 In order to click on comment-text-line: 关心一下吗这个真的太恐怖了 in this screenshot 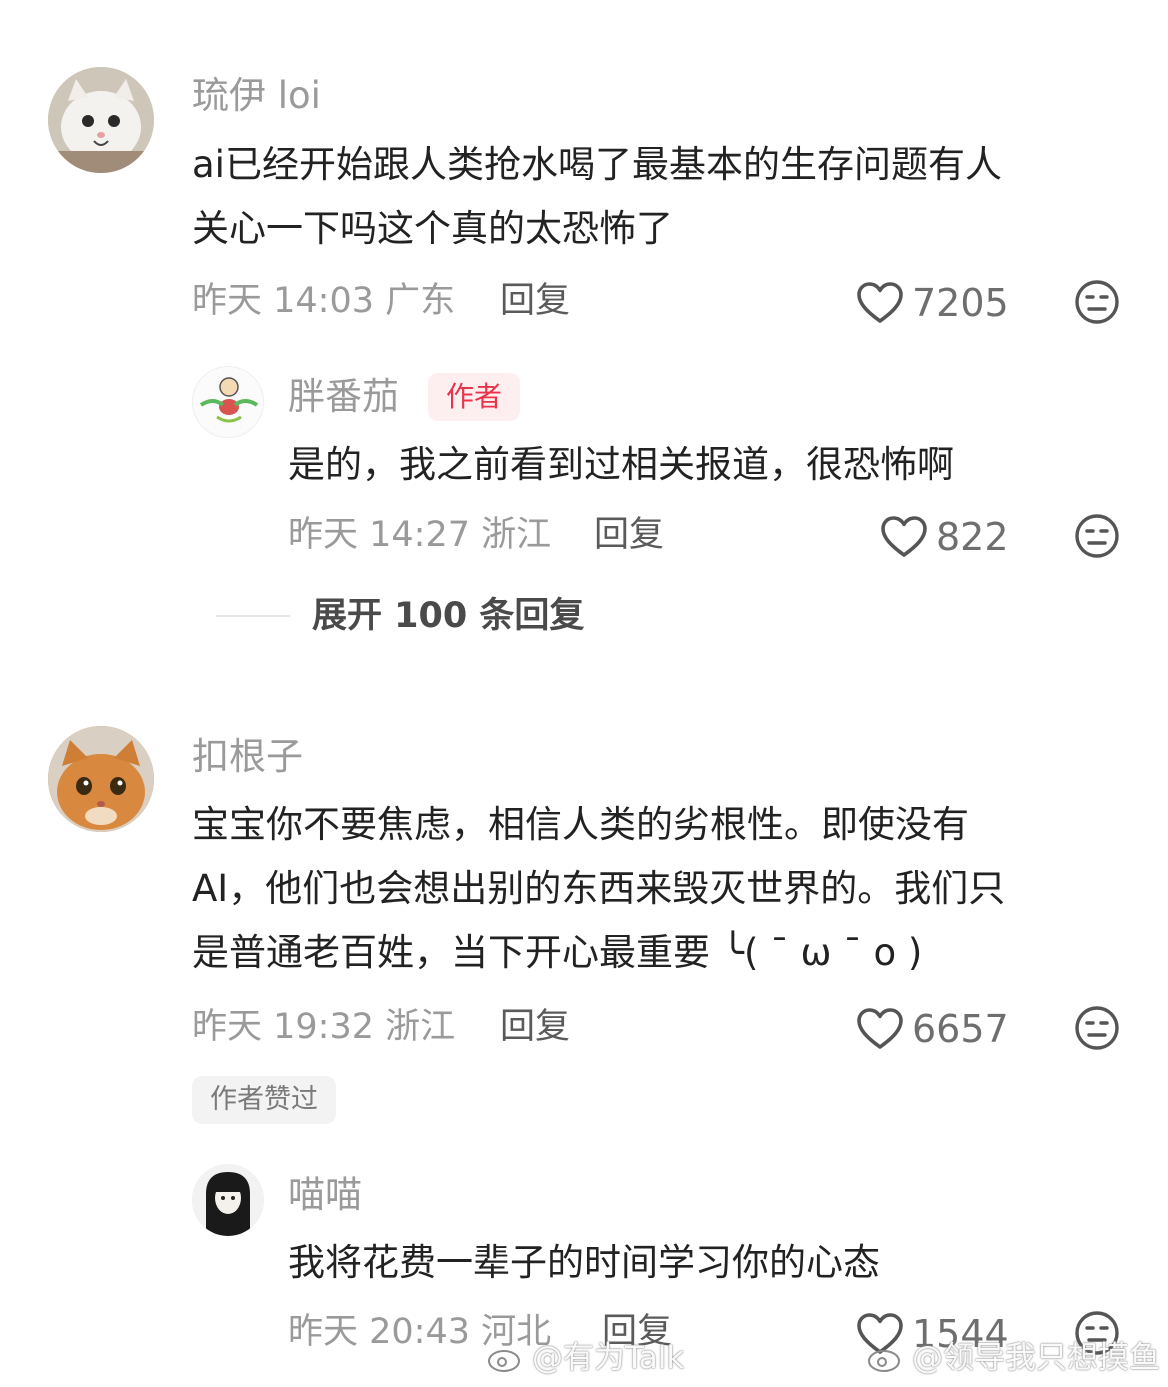, I will do `click(432, 228)`.